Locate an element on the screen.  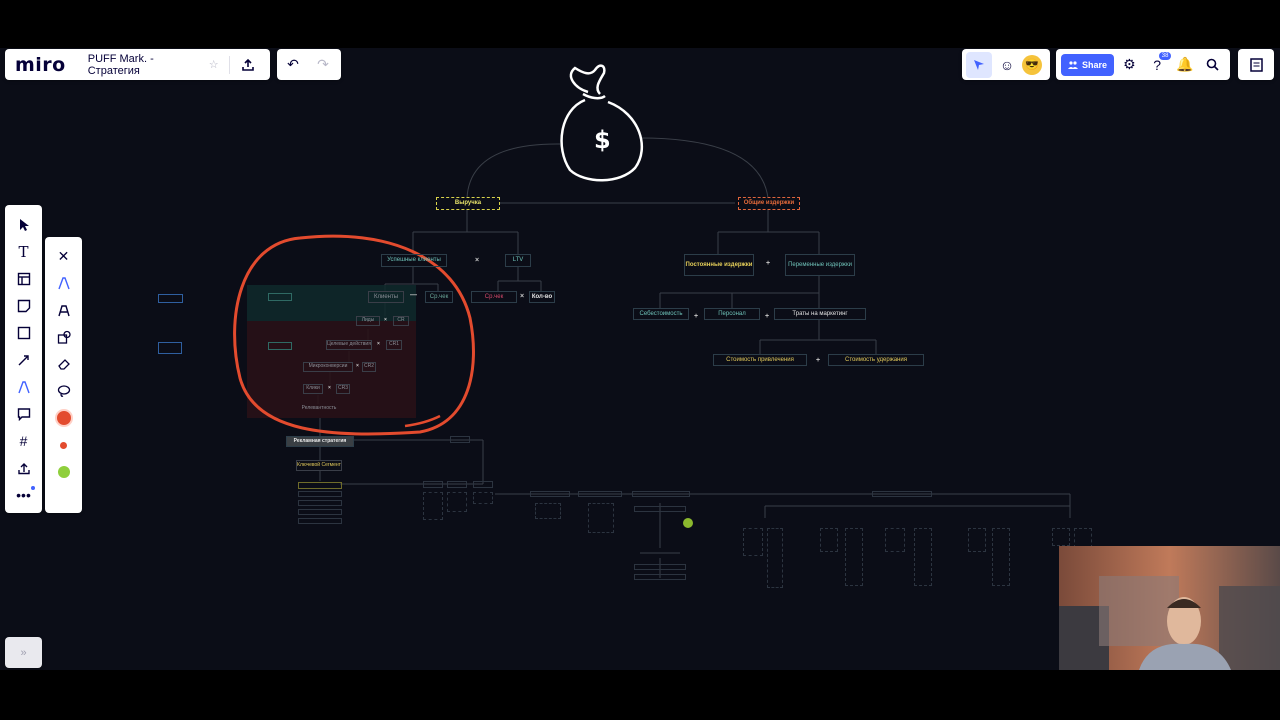
node-acquisition-cost: Стоимость привлечения is located at coordinates (760, 360).